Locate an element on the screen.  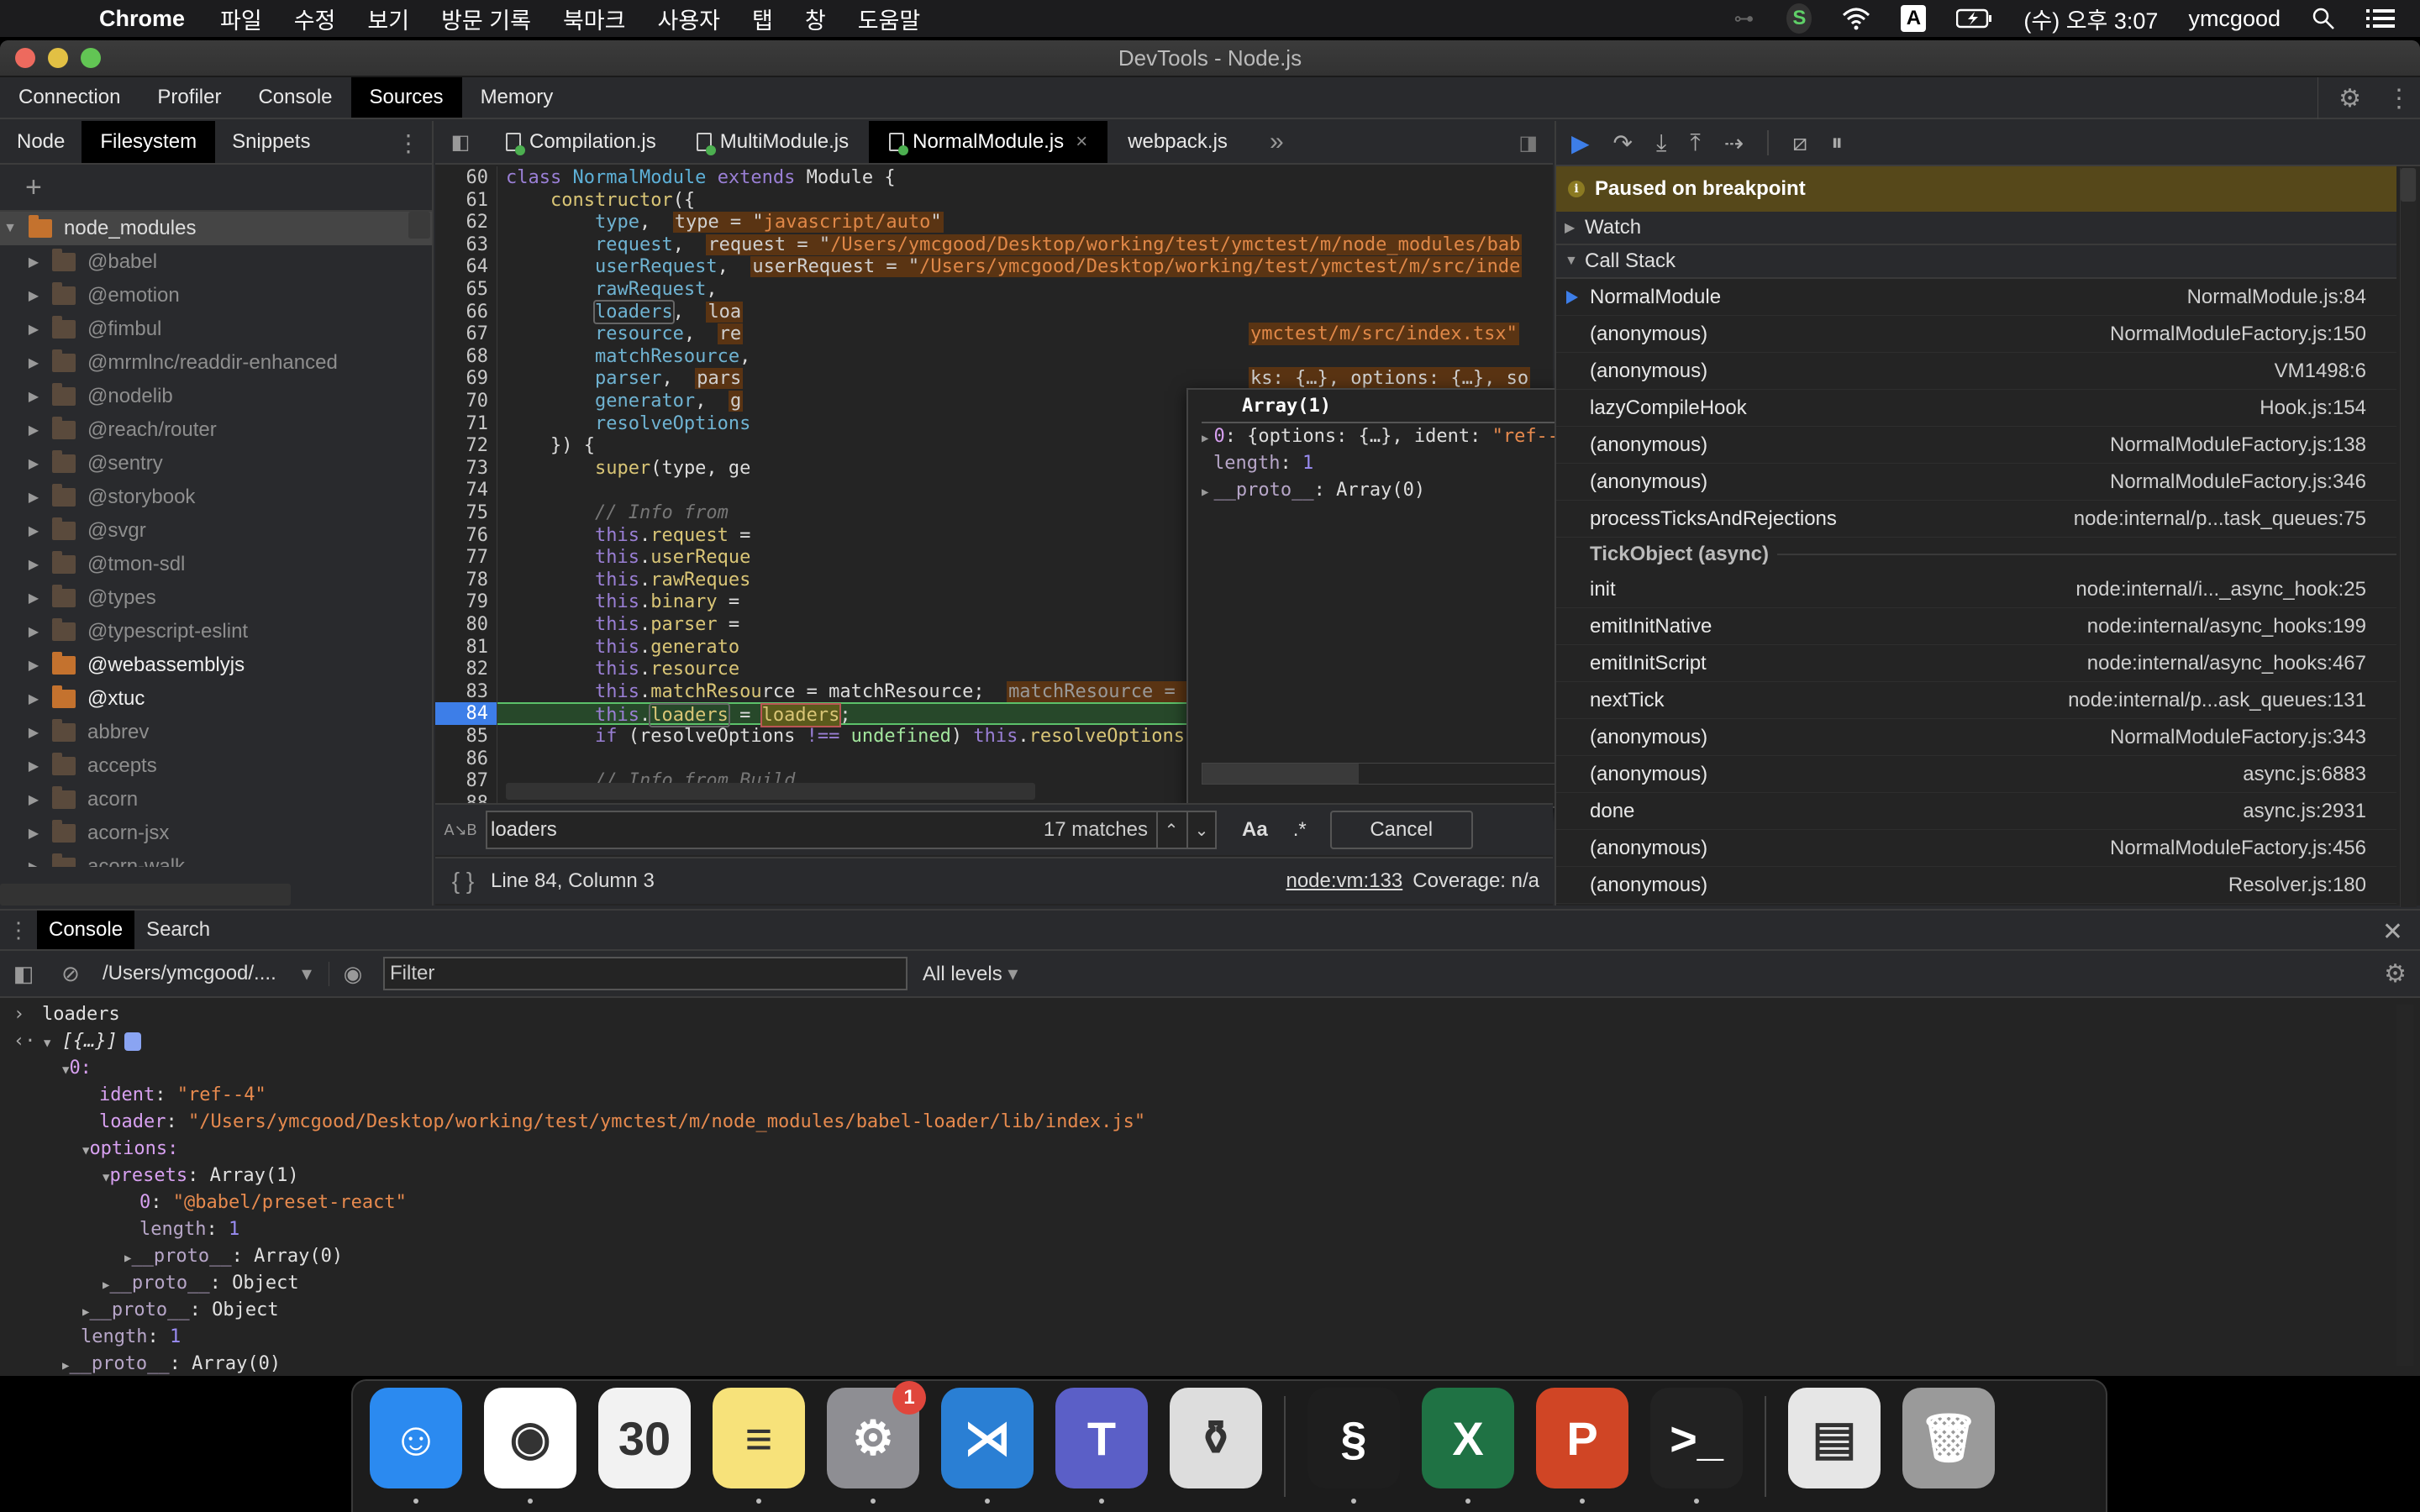
tree-item: ▶ acorn is located at coordinates (216, 799).